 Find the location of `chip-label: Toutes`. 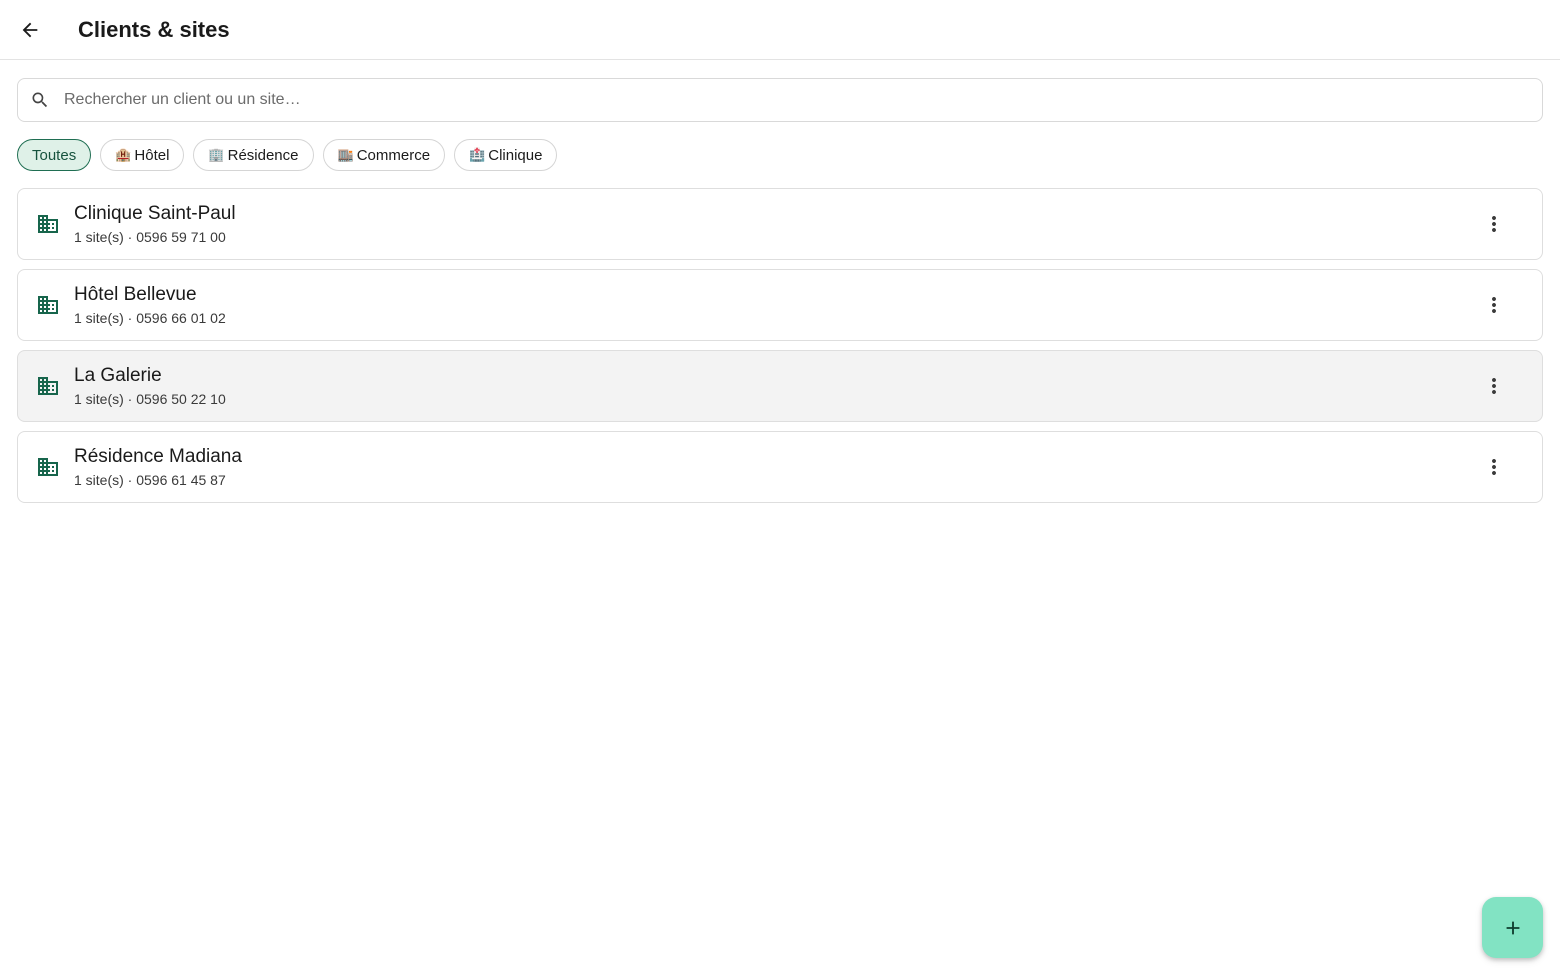

chip-label: Toutes is located at coordinates (54, 155).